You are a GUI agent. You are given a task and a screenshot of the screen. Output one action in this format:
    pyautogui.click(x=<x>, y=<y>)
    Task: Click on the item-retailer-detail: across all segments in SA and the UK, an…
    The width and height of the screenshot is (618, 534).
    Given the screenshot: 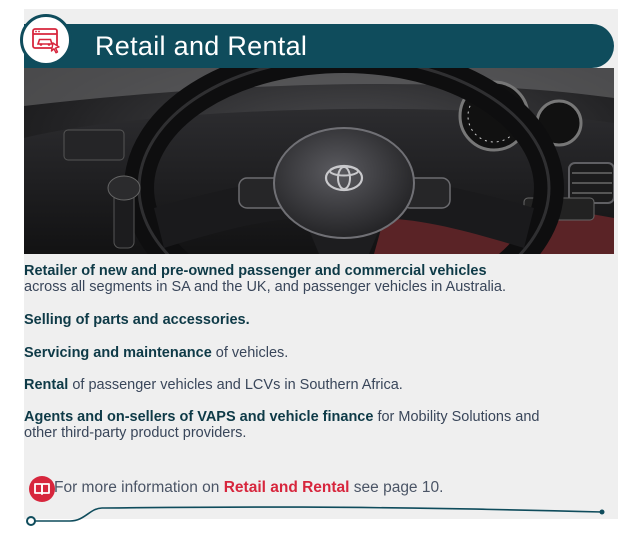 What is the action you would take?
    pyautogui.click(x=265, y=287)
    